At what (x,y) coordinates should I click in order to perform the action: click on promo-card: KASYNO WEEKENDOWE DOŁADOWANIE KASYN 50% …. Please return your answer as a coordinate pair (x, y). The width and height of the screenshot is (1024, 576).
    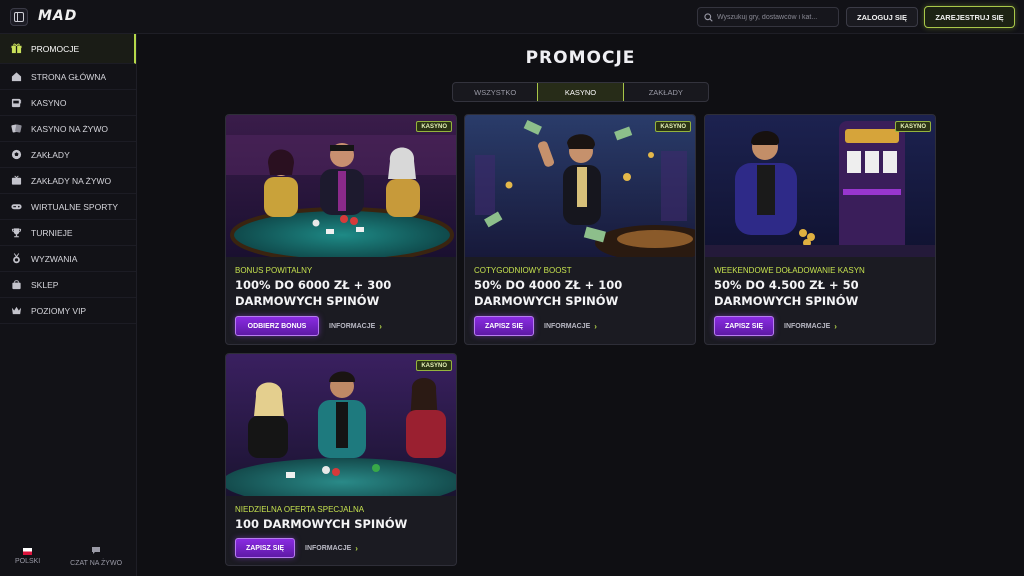
    Looking at the image, I should click on (820, 229).